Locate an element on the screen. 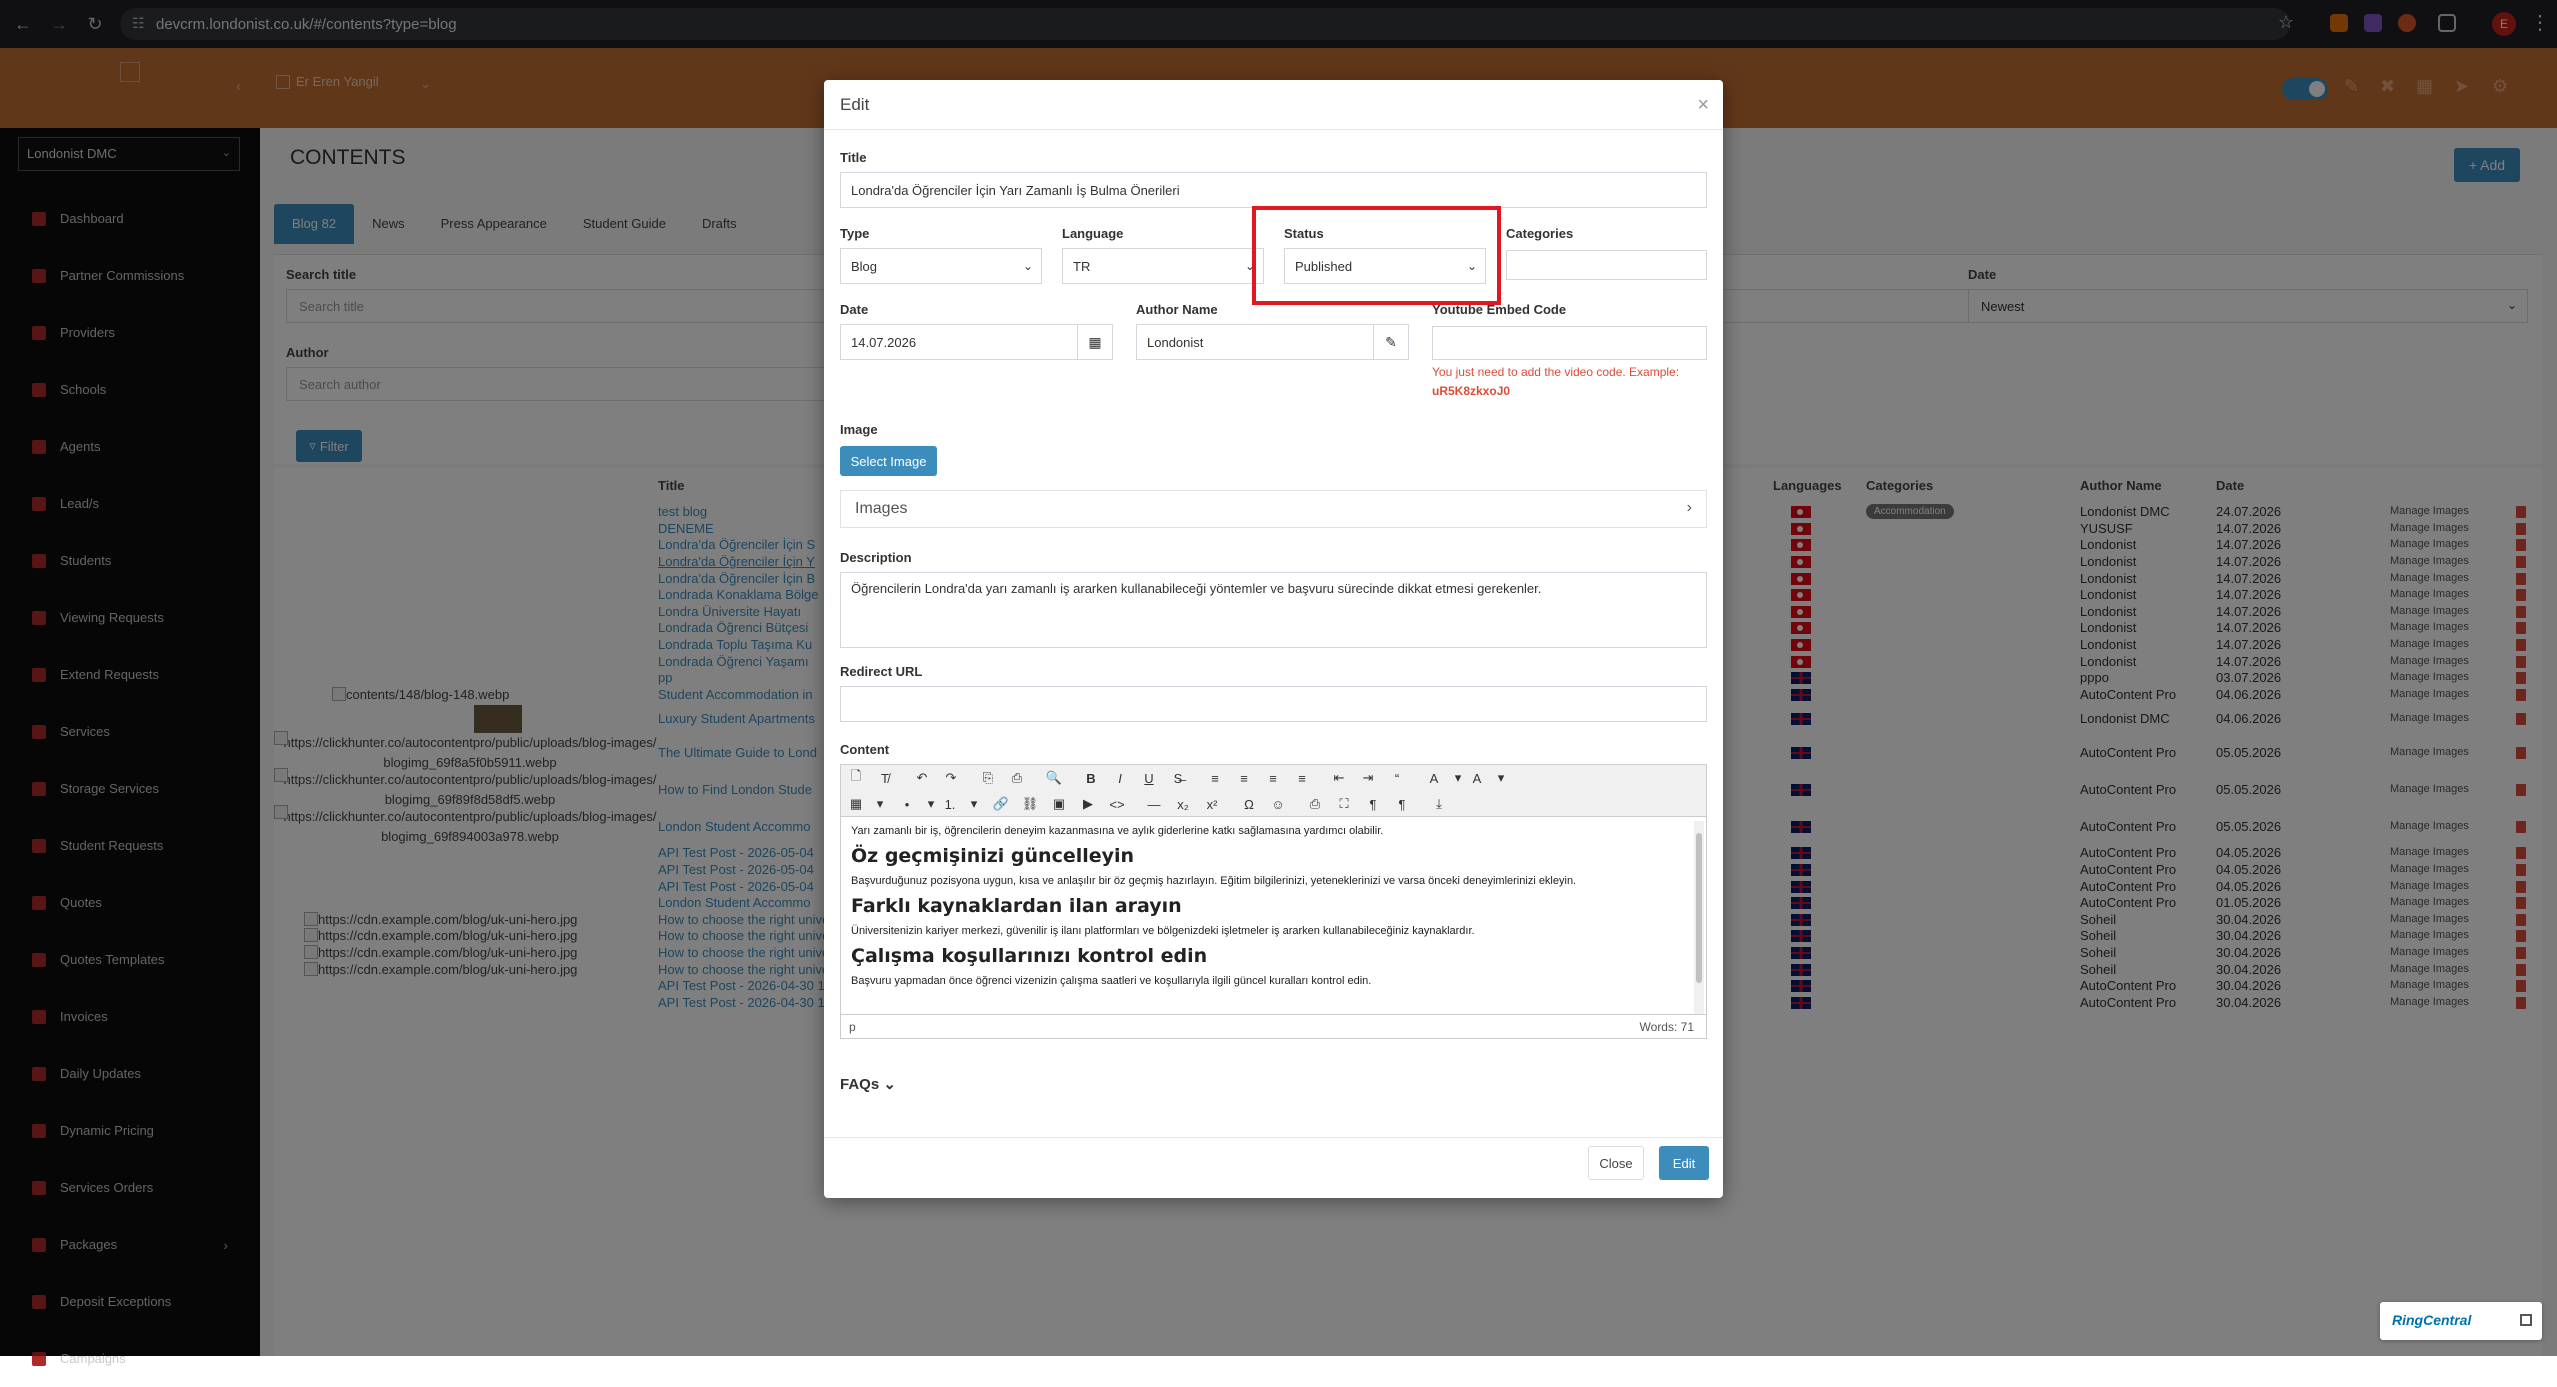 The image size is (2557, 1387). content-heading: Çalışma koşullarınızı kontrol edin is located at coordinates (1029, 956).